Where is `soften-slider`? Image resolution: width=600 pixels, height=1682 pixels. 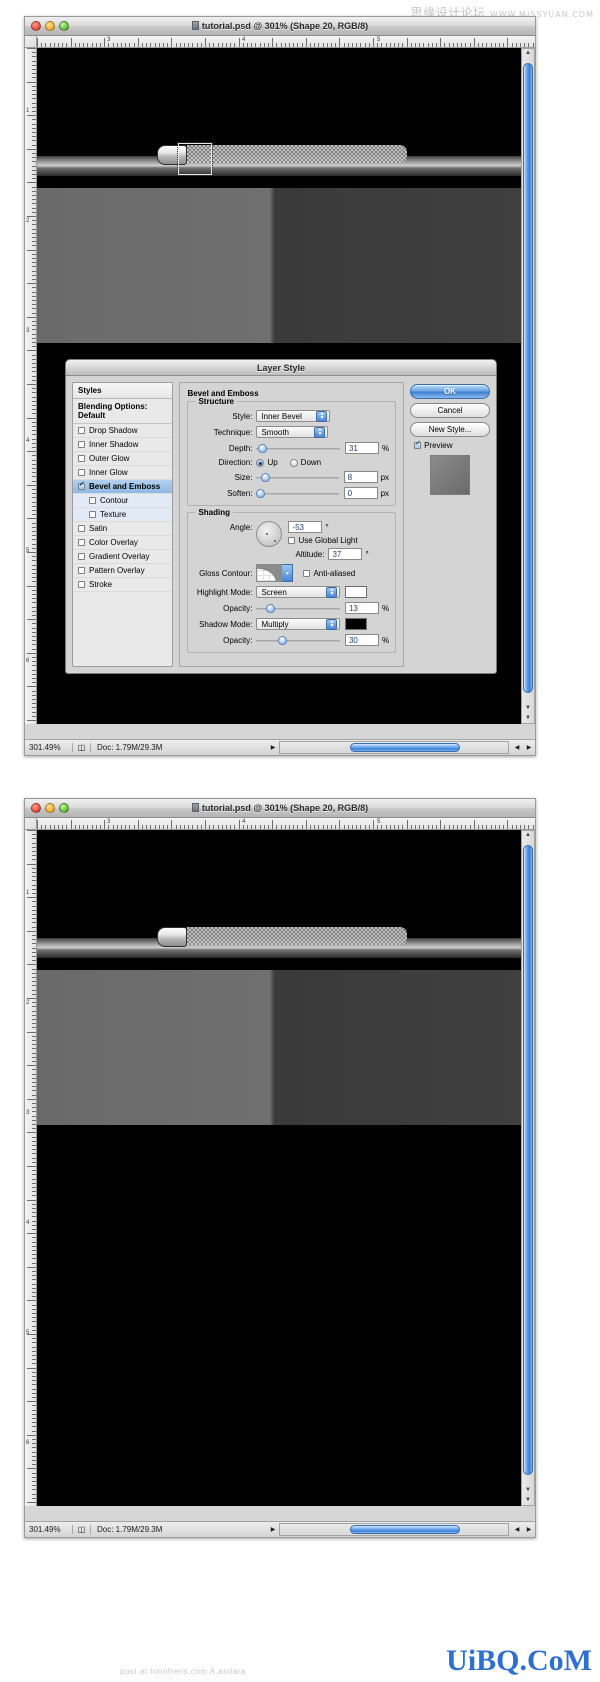 soften-slider is located at coordinates (297, 493).